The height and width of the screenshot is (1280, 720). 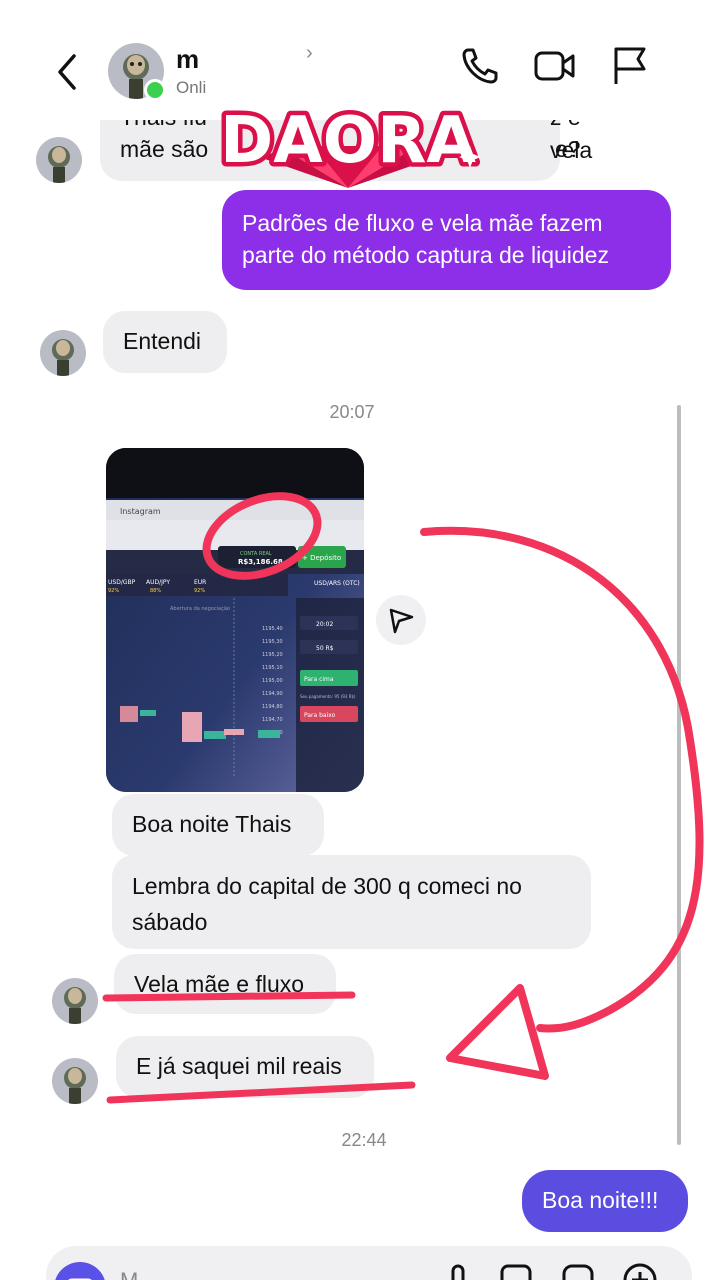 I want to click on message-bubble: Entendi, so click(x=165, y=342).